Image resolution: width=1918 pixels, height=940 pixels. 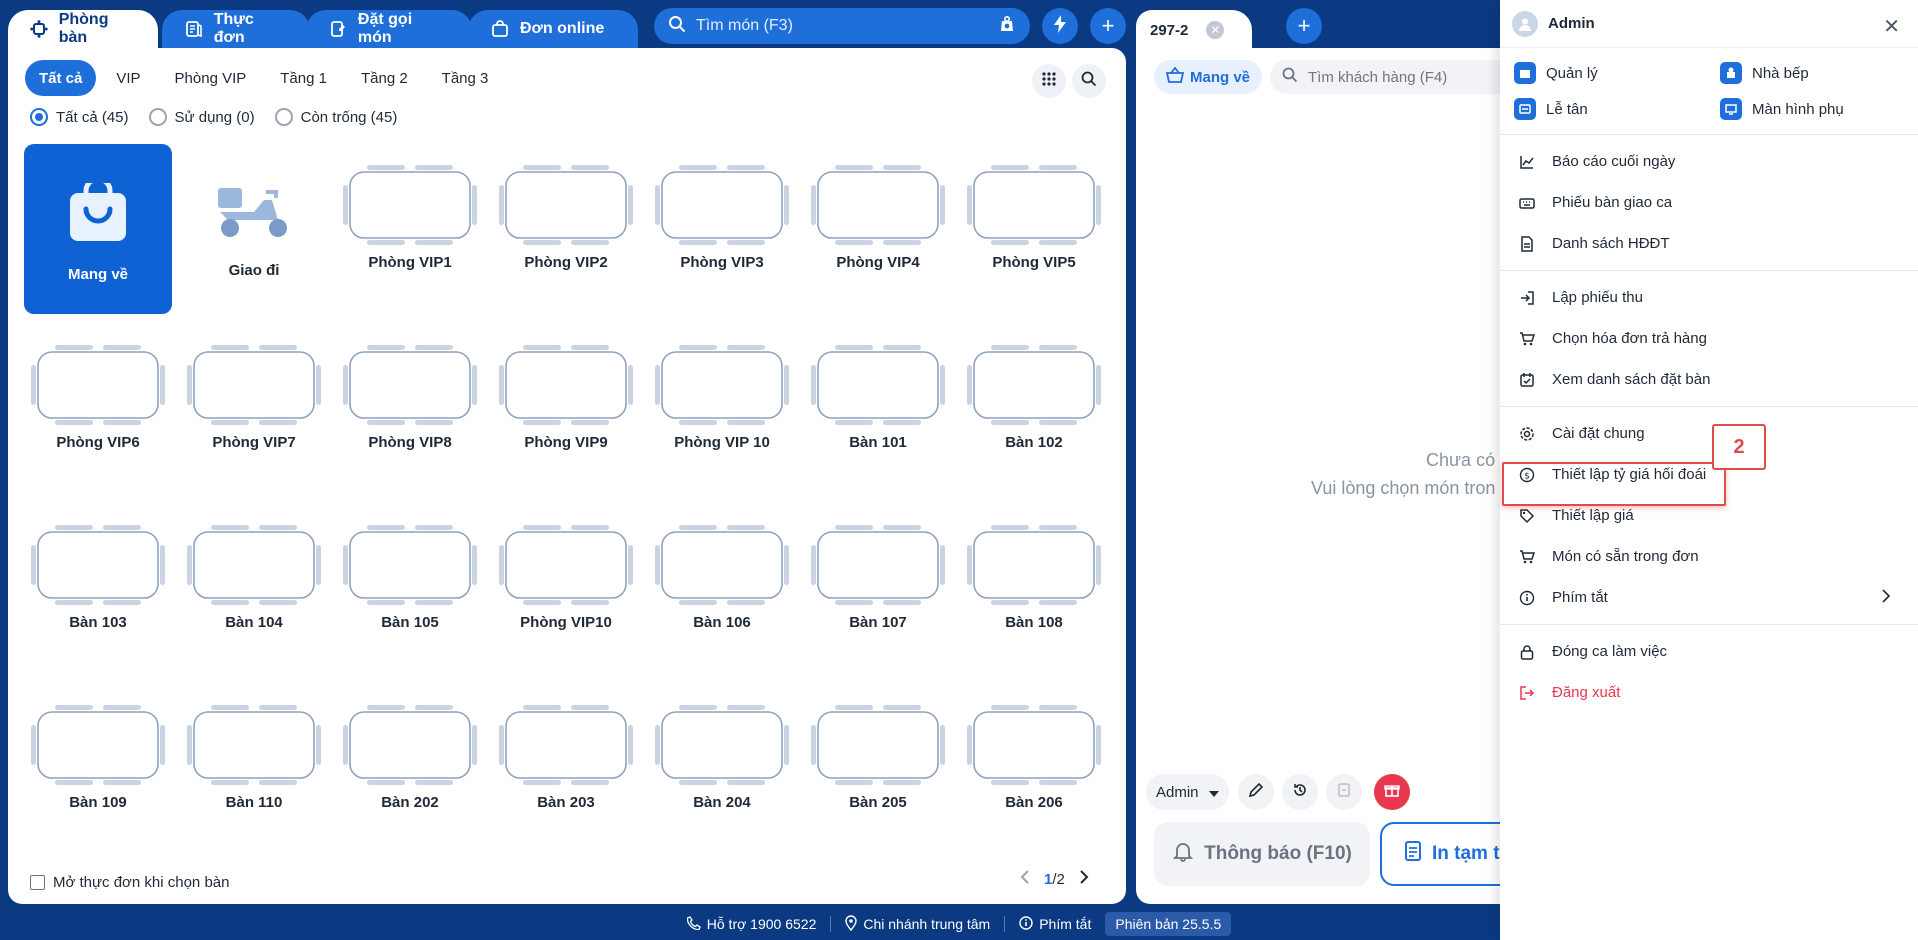 I want to click on tab-menu: Thực đơn, so click(x=236, y=29).